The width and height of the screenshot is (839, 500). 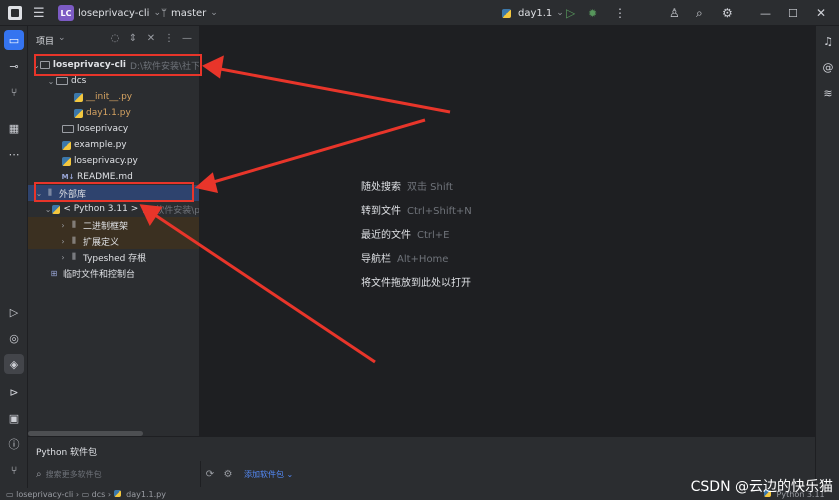 What do you see at coordinates (109, 13) in the screenshot?
I see `project-switcher: LC loseprivacy-cli ⌄` at bounding box center [109, 13].